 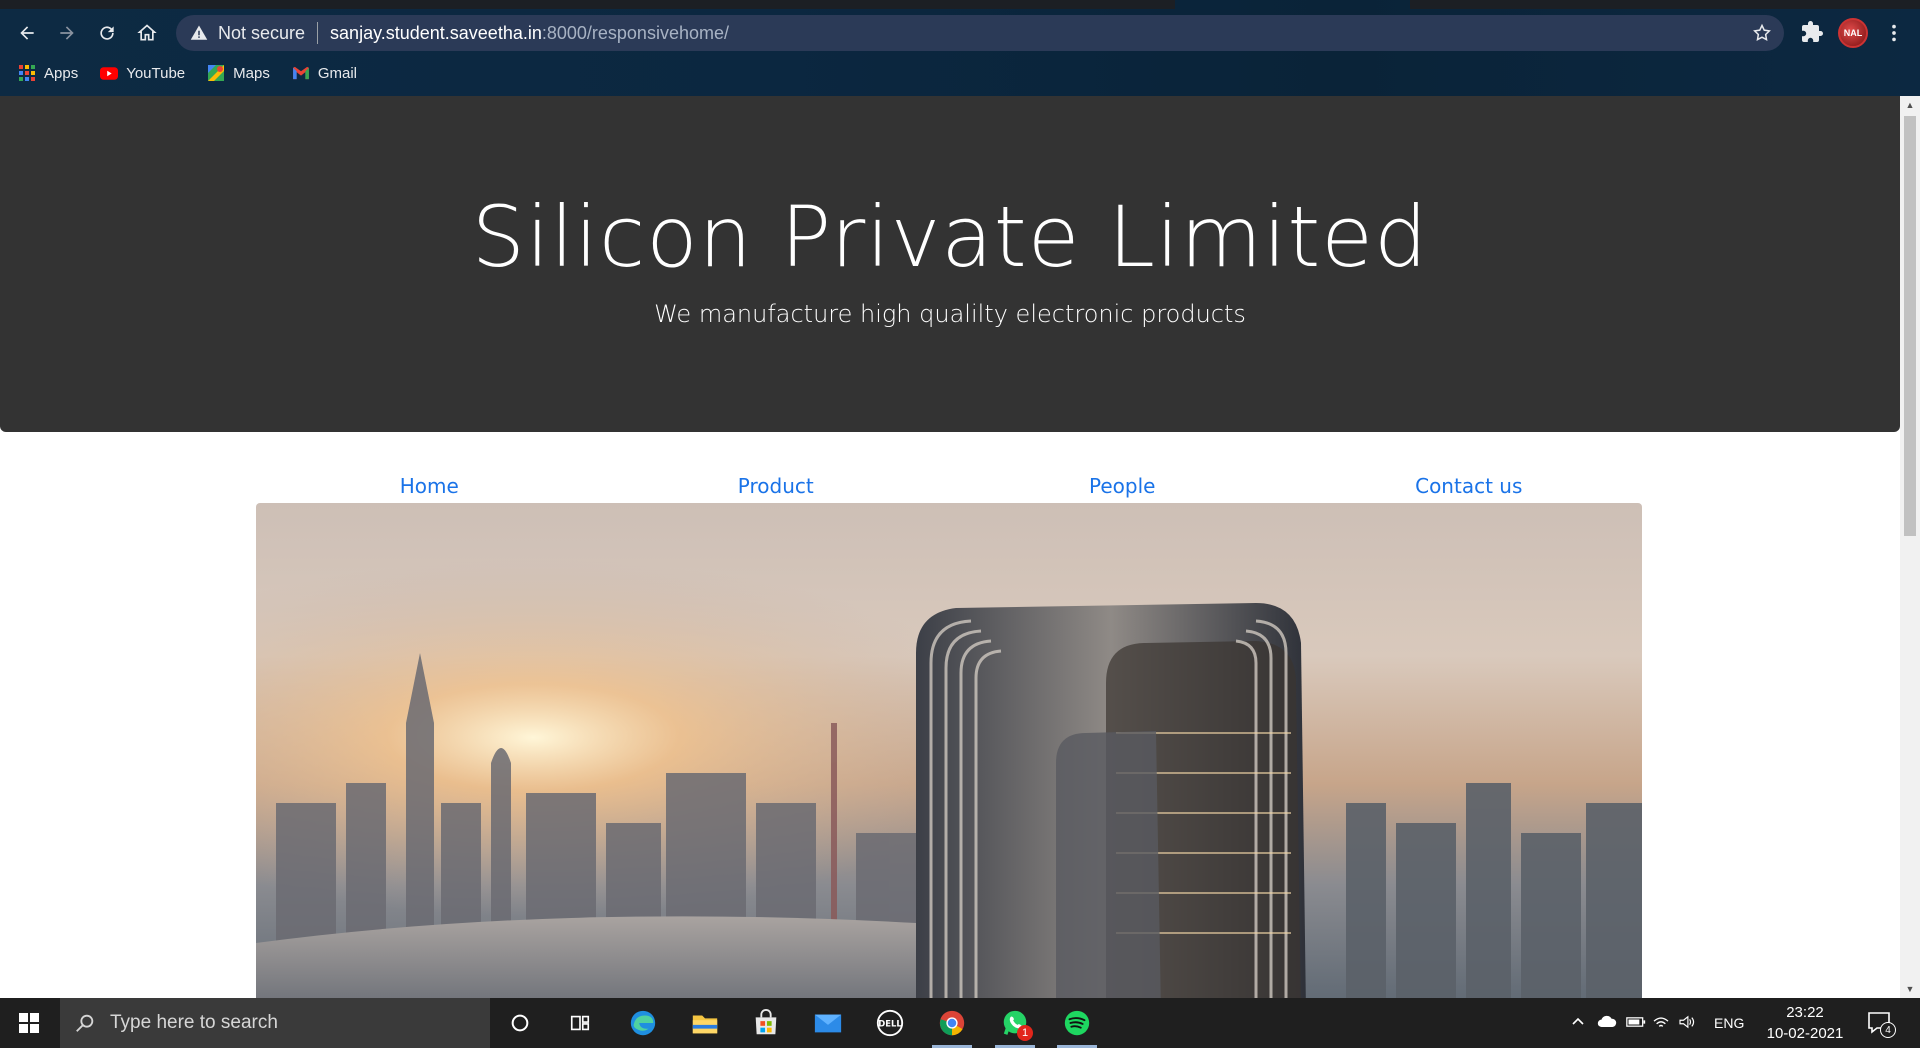 What do you see at coordinates (109, 73) in the screenshot?
I see `youtube-icon` at bounding box center [109, 73].